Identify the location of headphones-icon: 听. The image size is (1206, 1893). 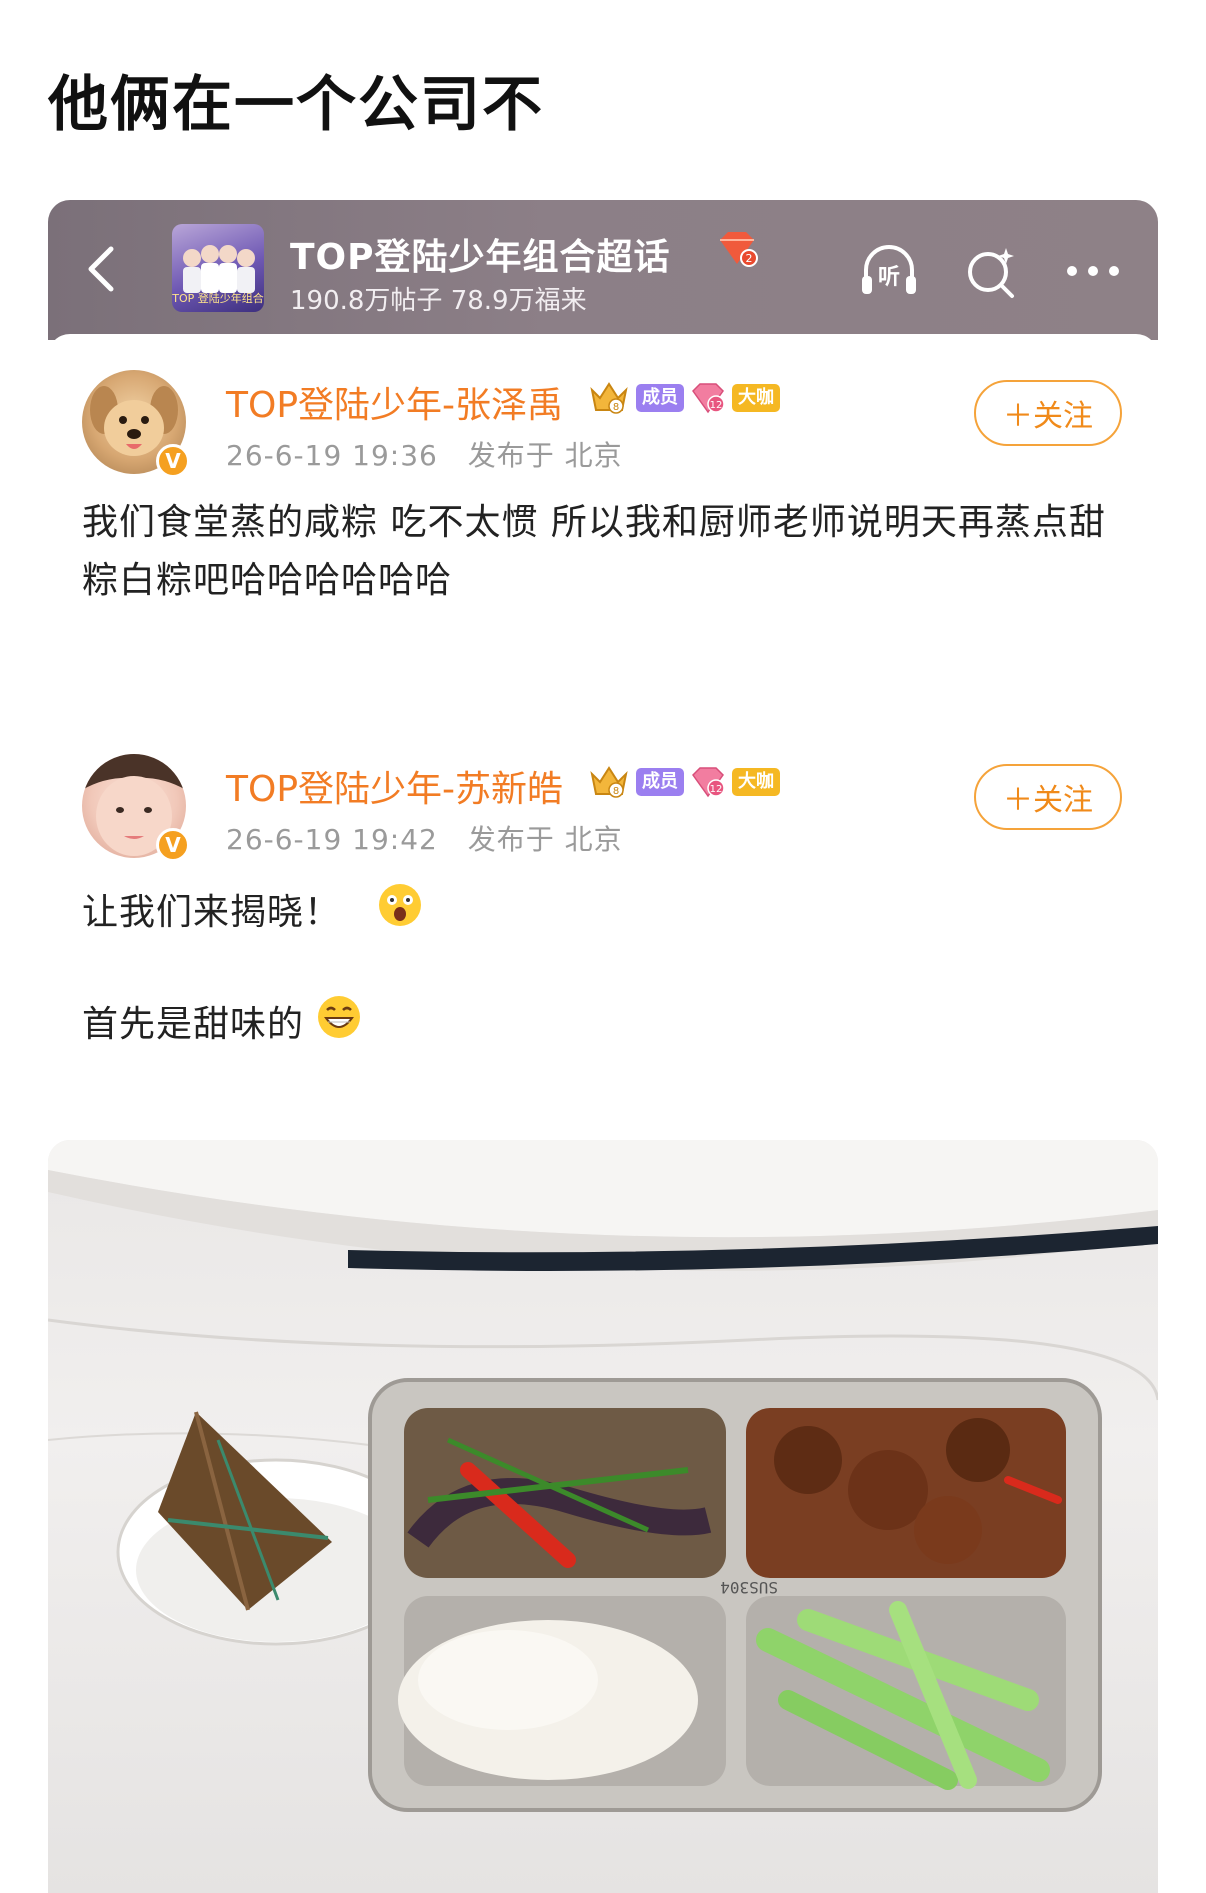
(889, 271).